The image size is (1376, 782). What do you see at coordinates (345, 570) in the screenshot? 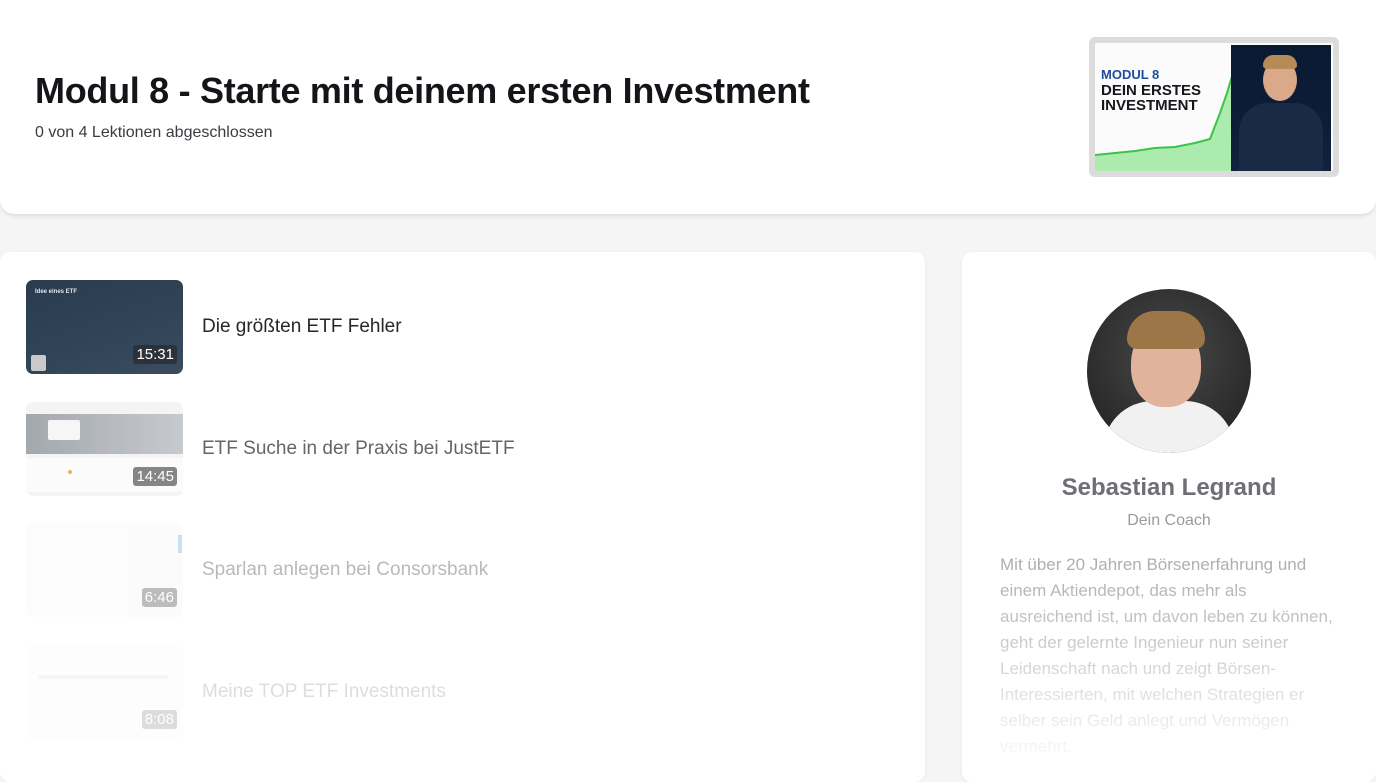
I see `lesson-title: Sparlan anlegen bei Consorsbank` at bounding box center [345, 570].